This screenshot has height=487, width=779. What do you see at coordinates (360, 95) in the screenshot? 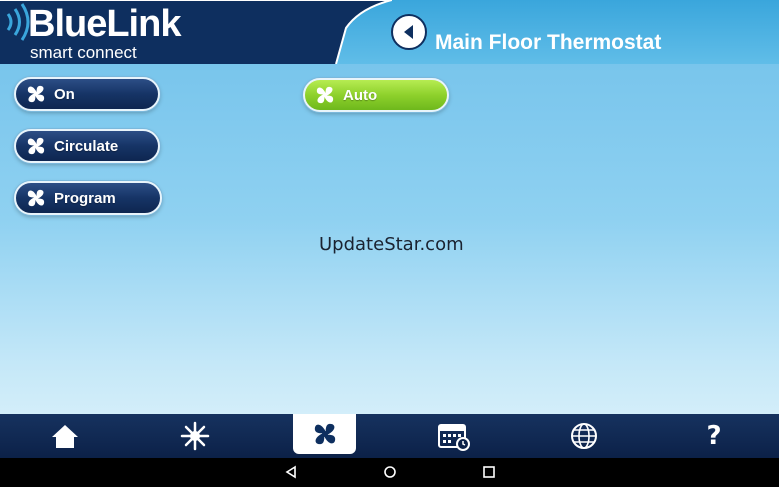
I see `mode-auto-label: Auto` at bounding box center [360, 95].